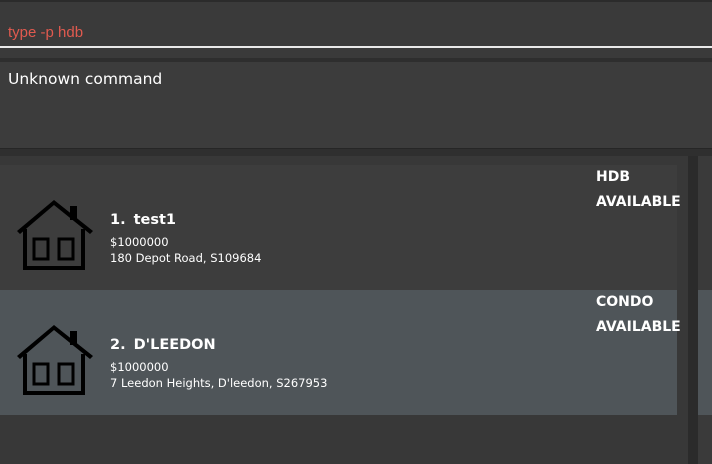 The width and height of the screenshot is (712, 464). Describe the element at coordinates (186, 258) in the screenshot. I see `listing-address: 180 Depot Road, S109684` at that location.